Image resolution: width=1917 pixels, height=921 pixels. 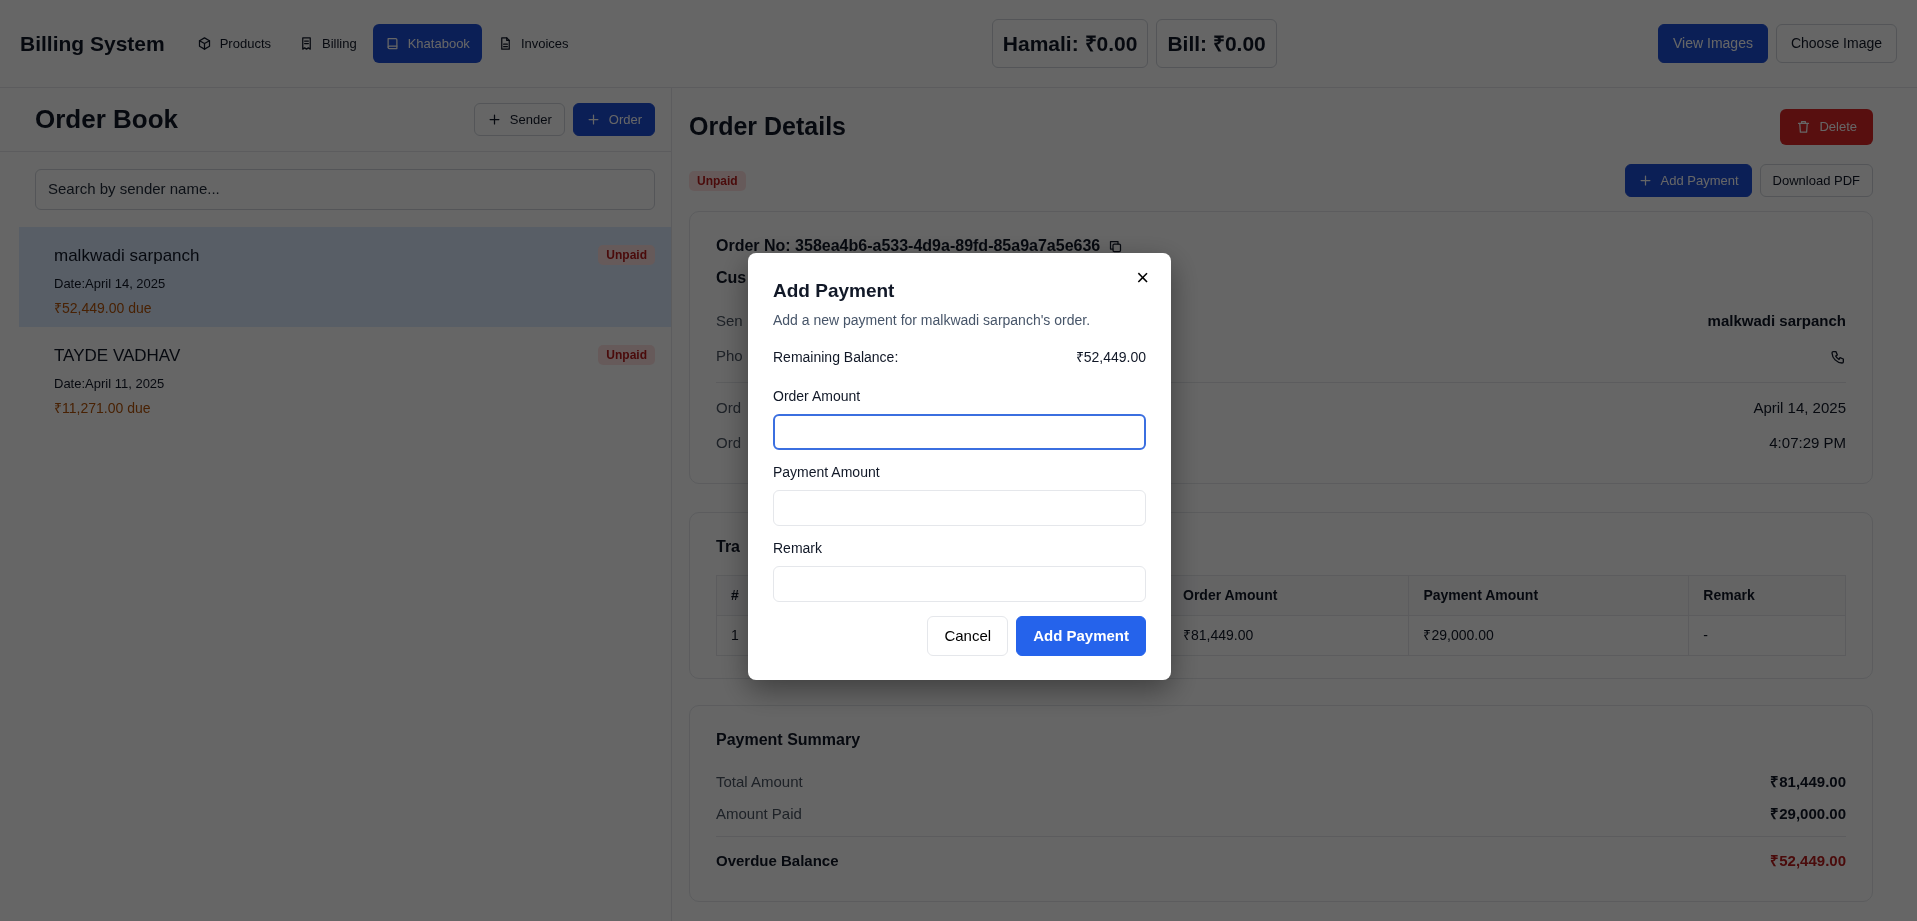 I want to click on panel-title: Order Book, so click(x=107, y=119).